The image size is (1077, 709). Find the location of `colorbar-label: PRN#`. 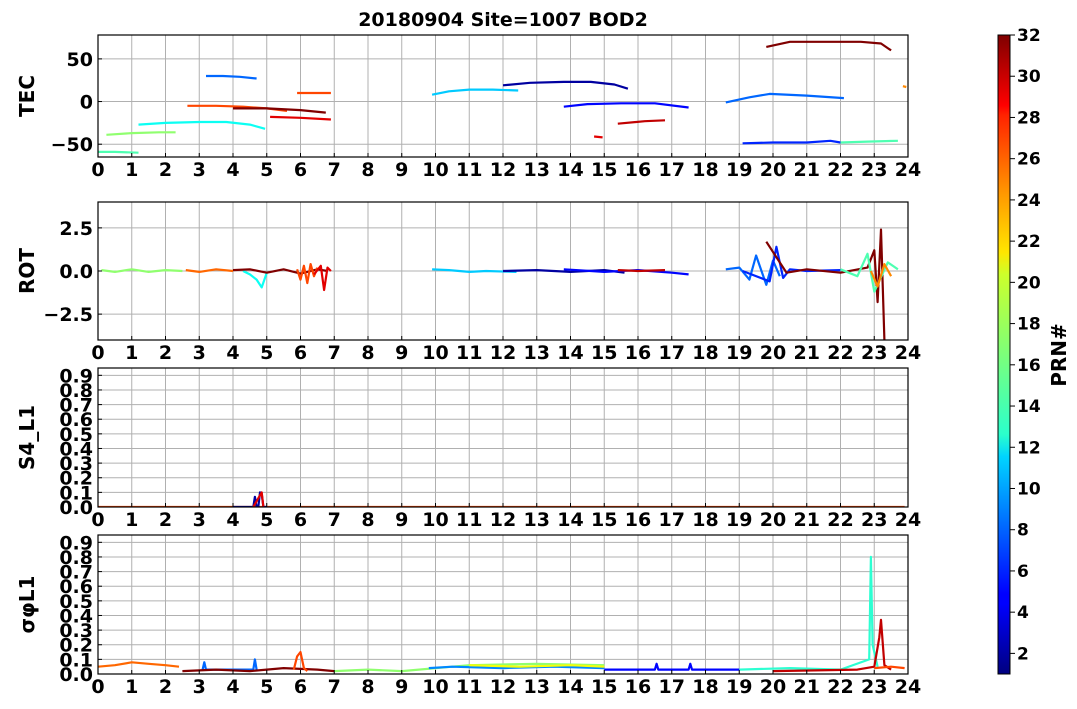

colorbar-label: PRN# is located at coordinates (1059, 355).